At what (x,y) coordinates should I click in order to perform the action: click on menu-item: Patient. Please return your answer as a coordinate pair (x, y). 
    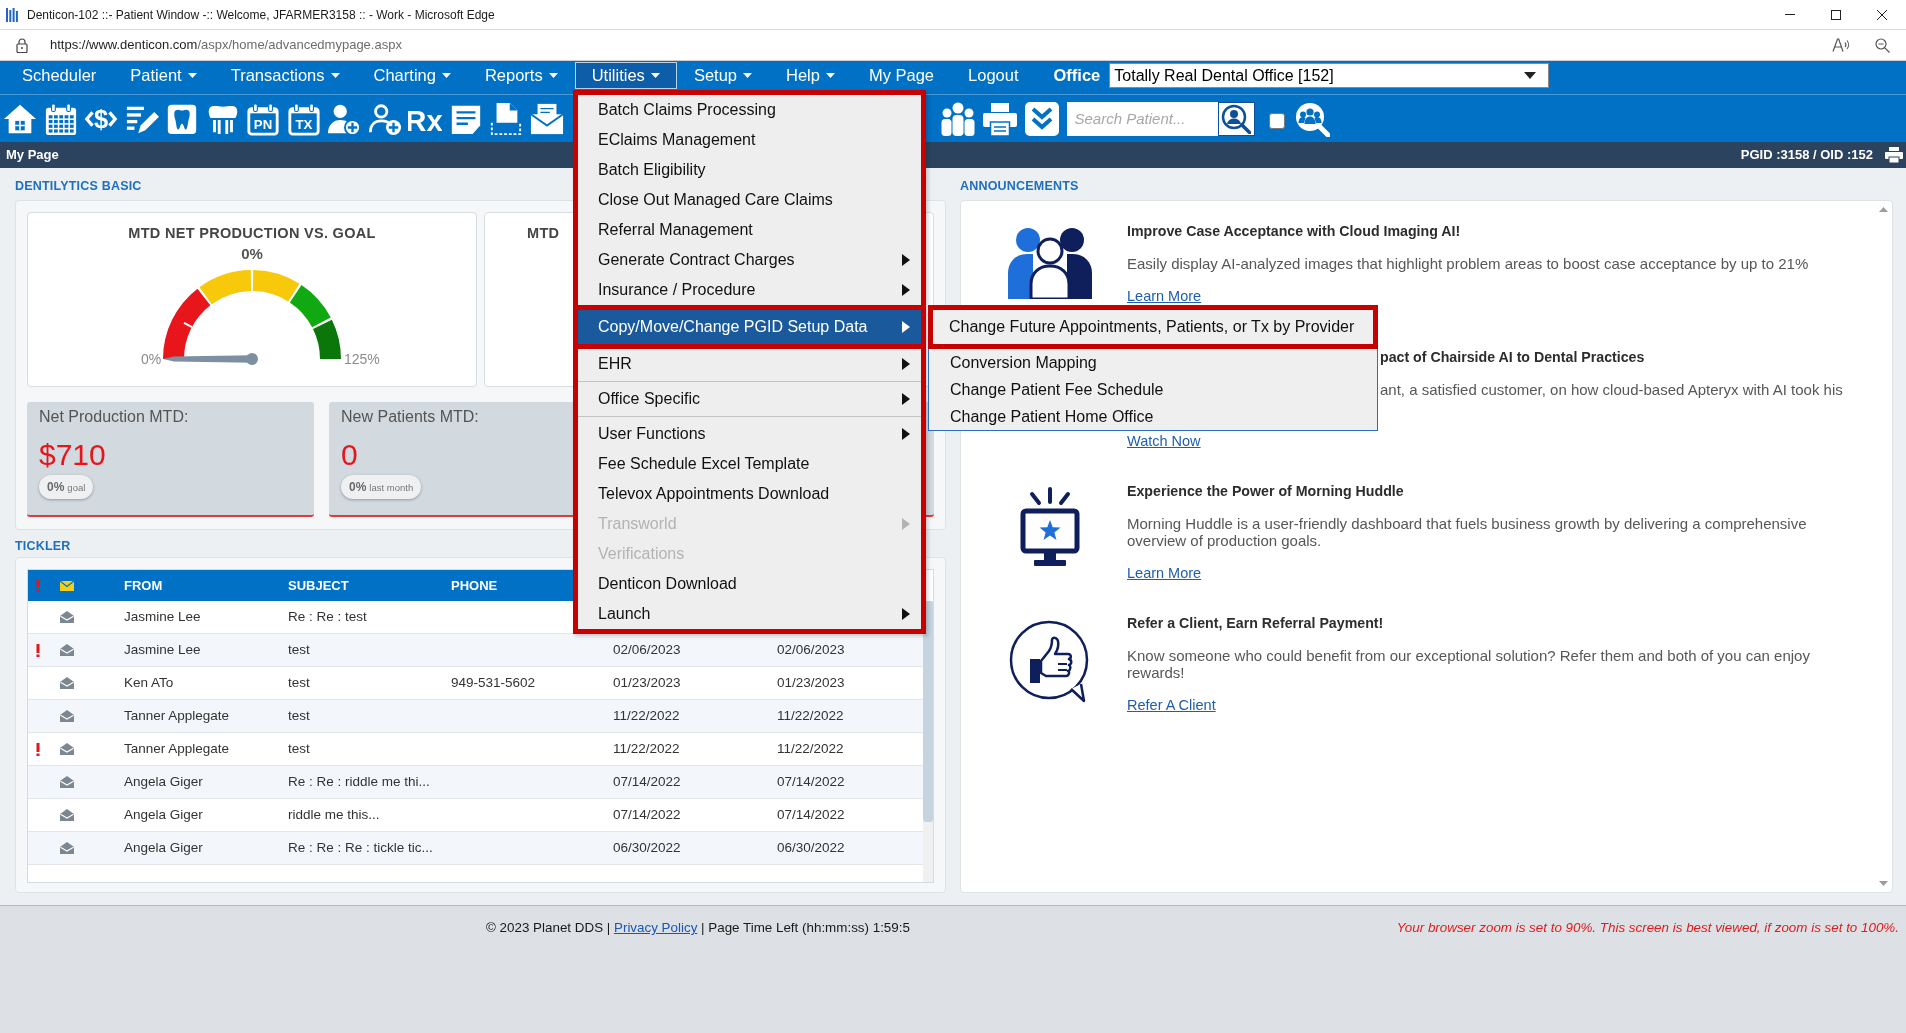
    Looking at the image, I should click on (163, 75).